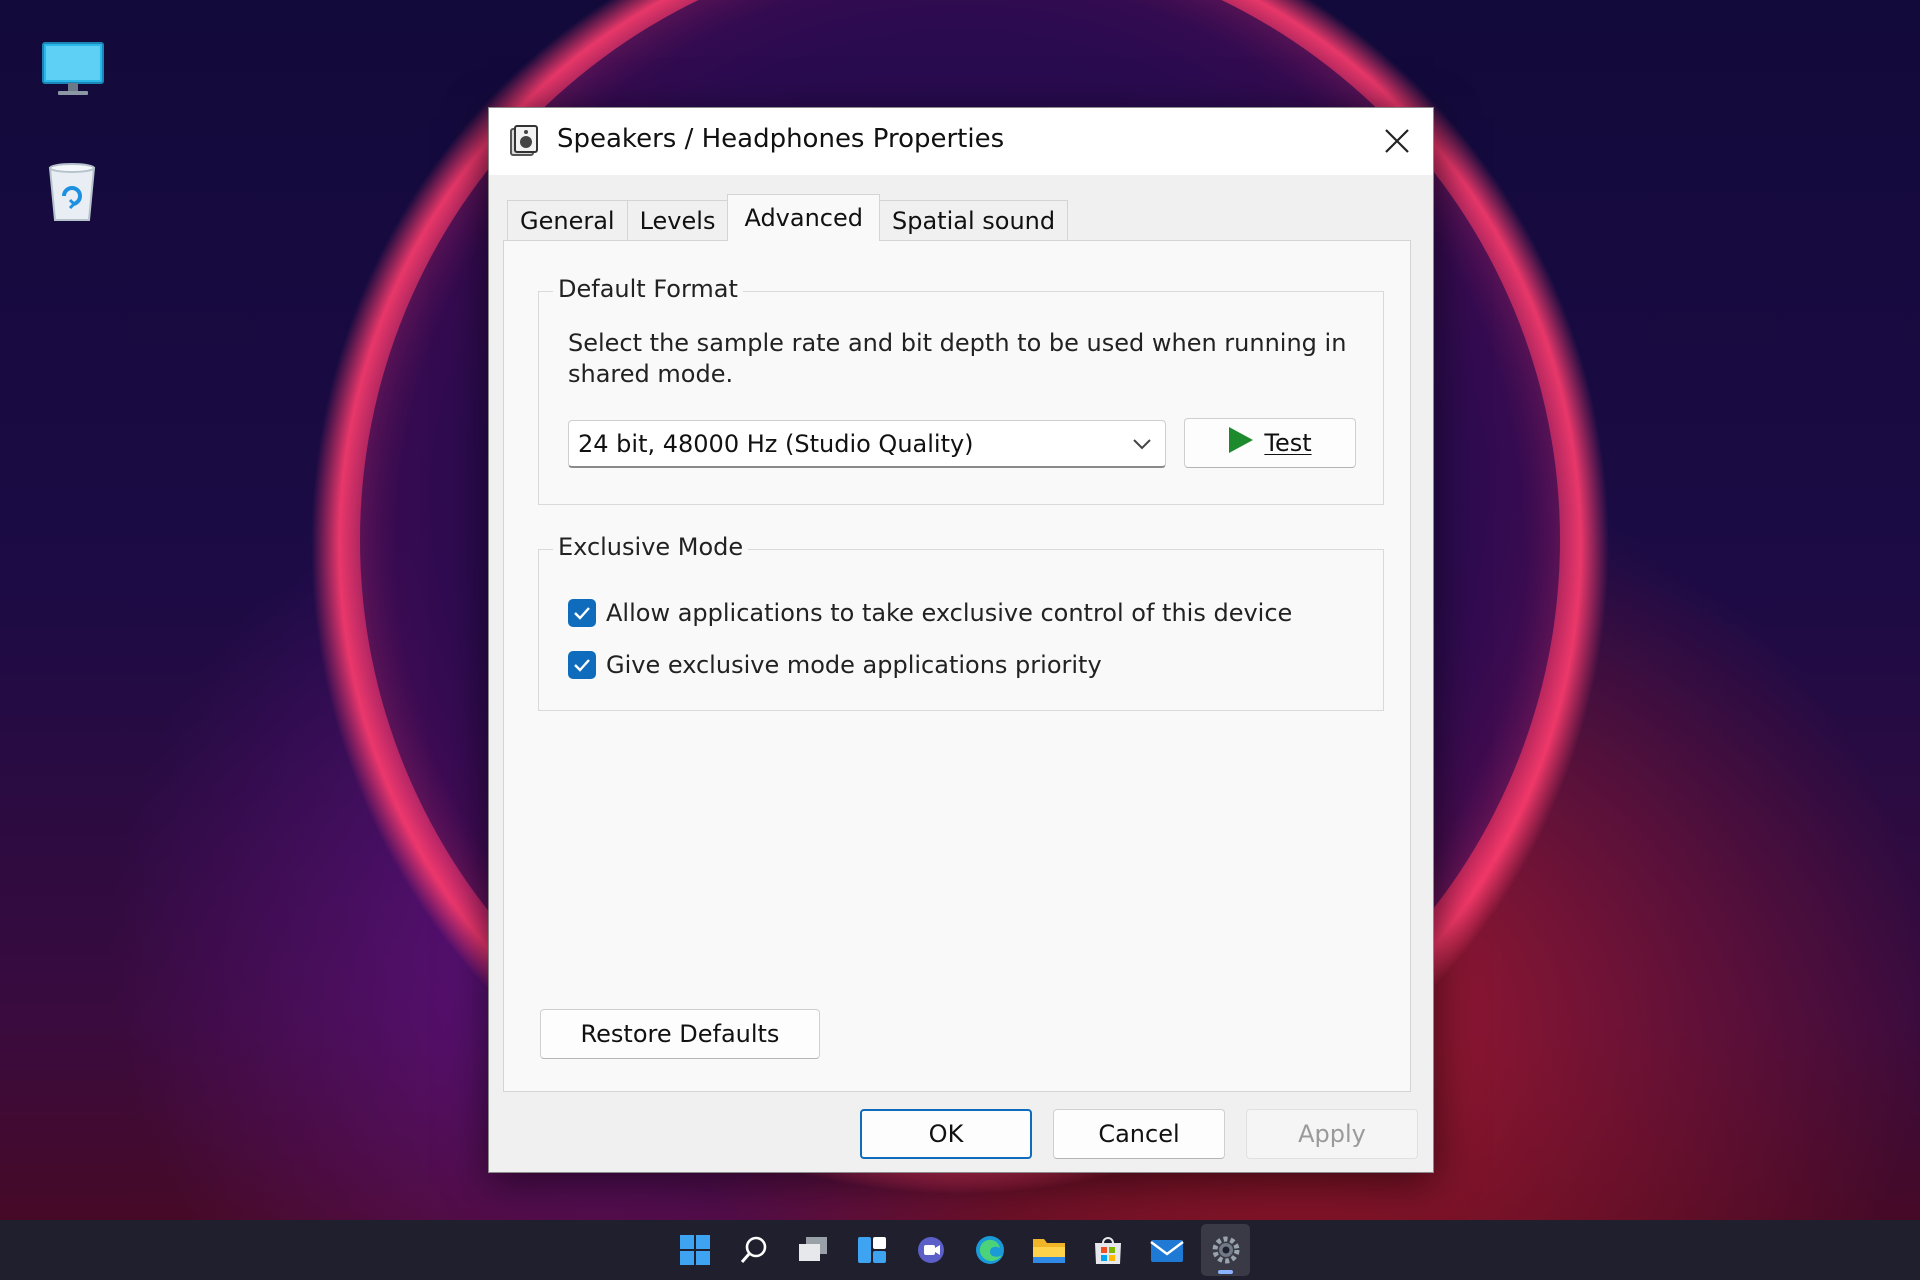  I want to click on tab-strip: General Levels Advanced Spatial sound, so click(788, 217).